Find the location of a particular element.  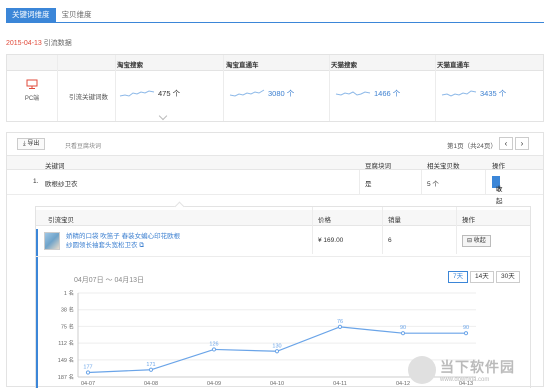

th-price: 价格 is located at coordinates (324, 220).